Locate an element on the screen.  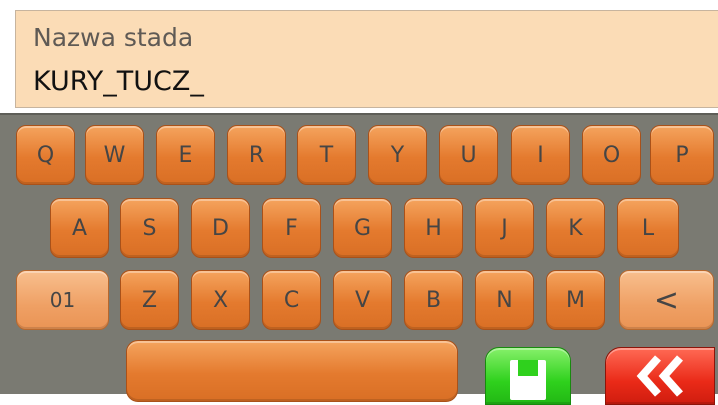
key-s: S is located at coordinates (149, 228).